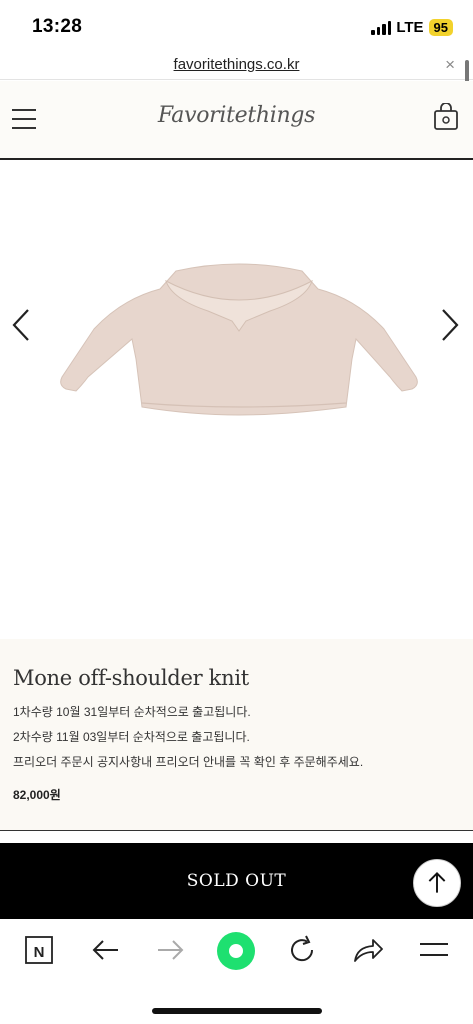  I want to click on signal-icon, so click(381, 27).